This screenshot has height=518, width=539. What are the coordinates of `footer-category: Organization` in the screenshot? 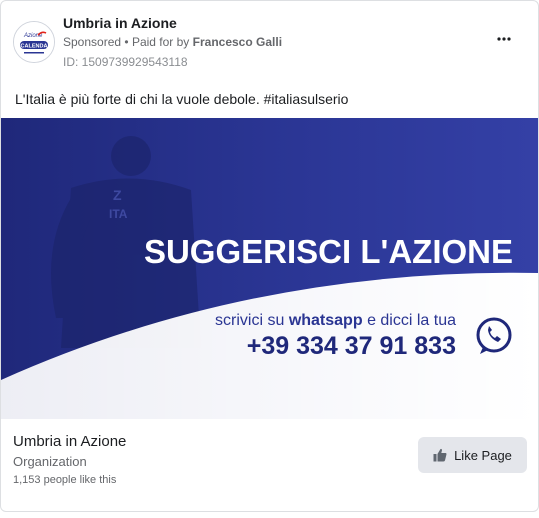 It's located at (50, 461).